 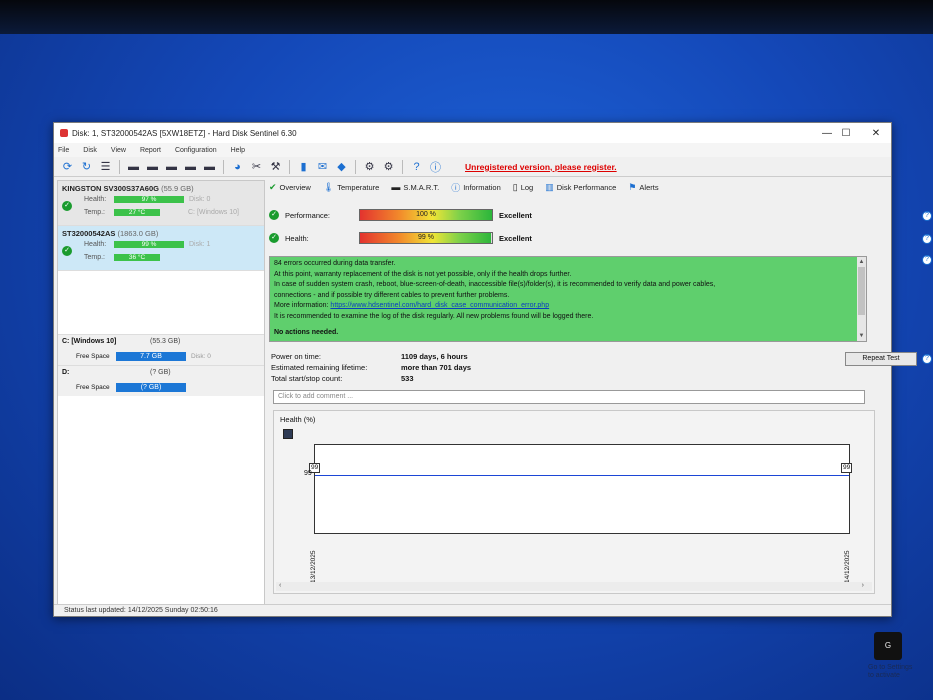 I want to click on free-space-row: Free Space (? GB), so click(x=131, y=387).